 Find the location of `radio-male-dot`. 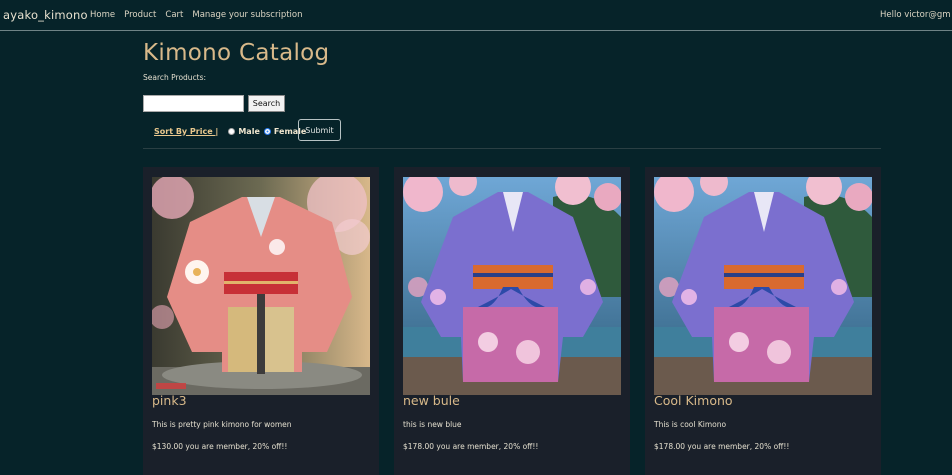

radio-male-dot is located at coordinates (232, 131).